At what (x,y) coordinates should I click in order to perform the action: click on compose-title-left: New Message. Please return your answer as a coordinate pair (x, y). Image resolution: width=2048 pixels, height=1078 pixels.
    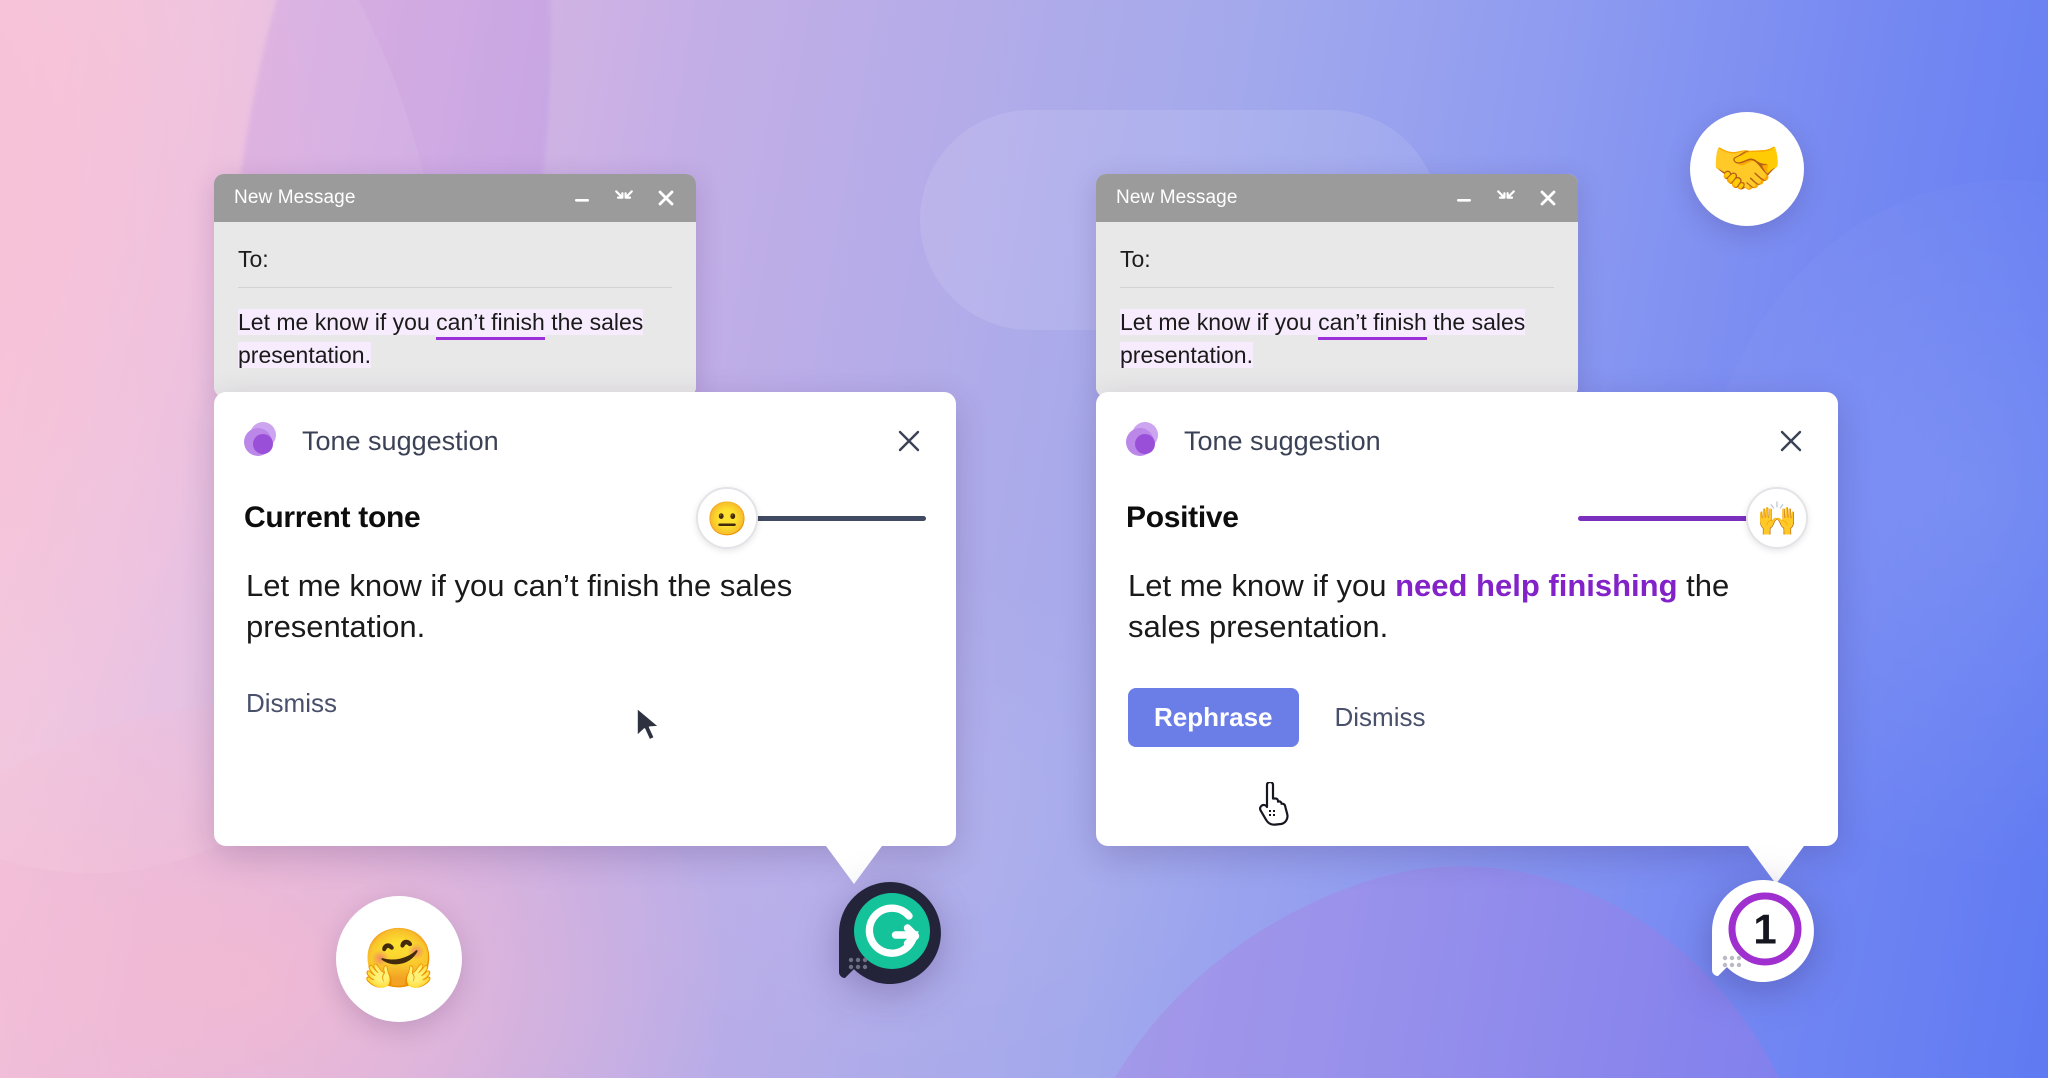
    Looking at the image, I should click on (295, 197).